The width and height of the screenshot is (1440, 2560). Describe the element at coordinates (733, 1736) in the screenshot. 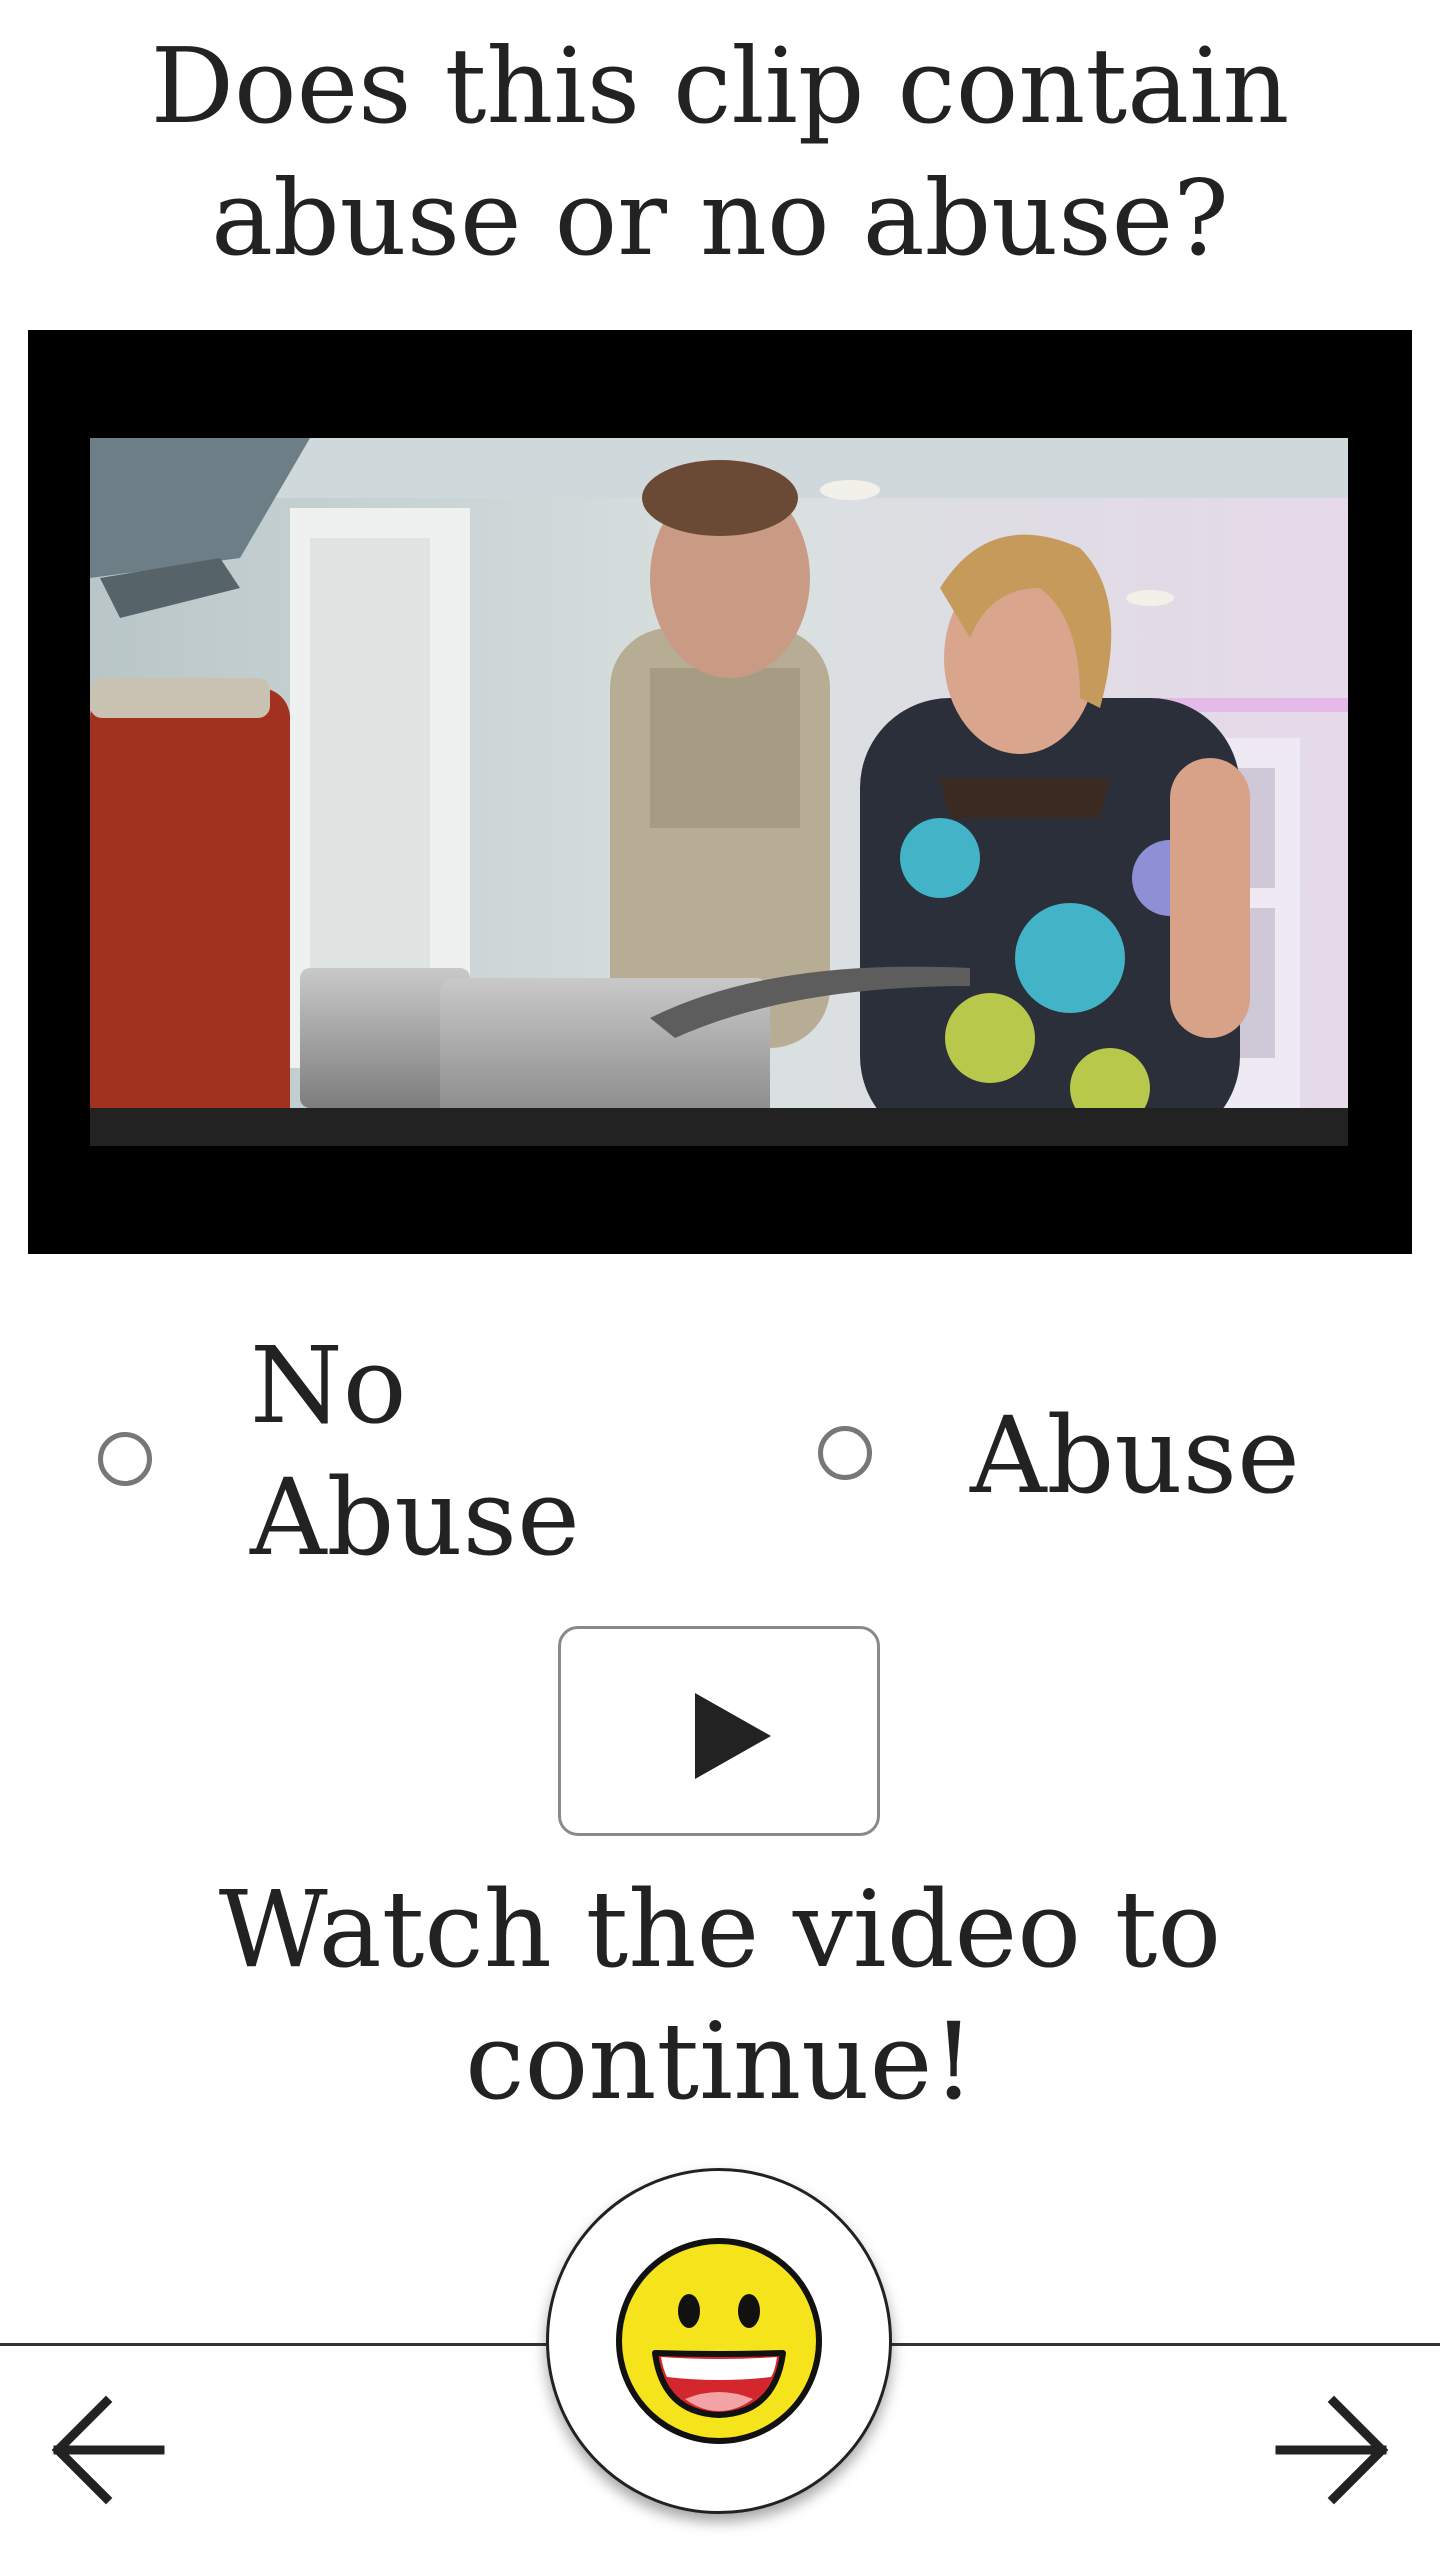

I see `play-icon` at that location.